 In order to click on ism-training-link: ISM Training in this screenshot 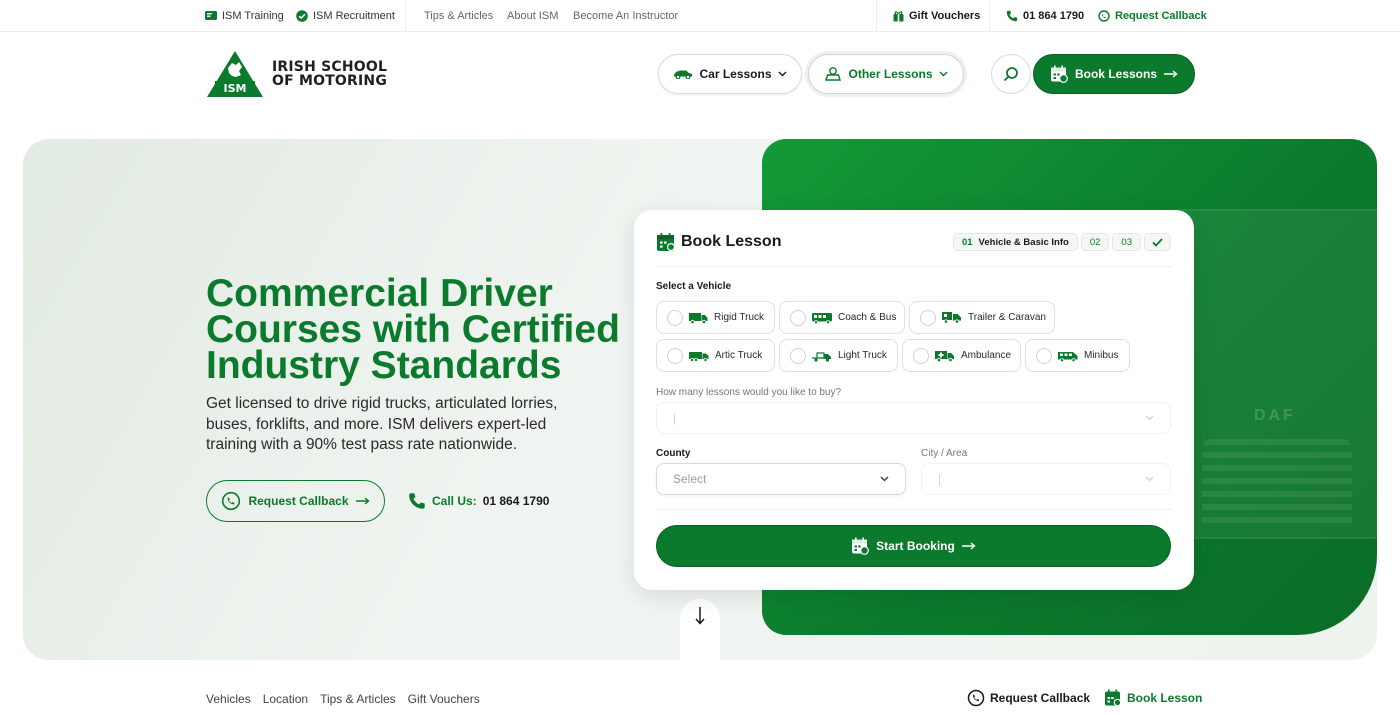, I will do `click(244, 16)`.